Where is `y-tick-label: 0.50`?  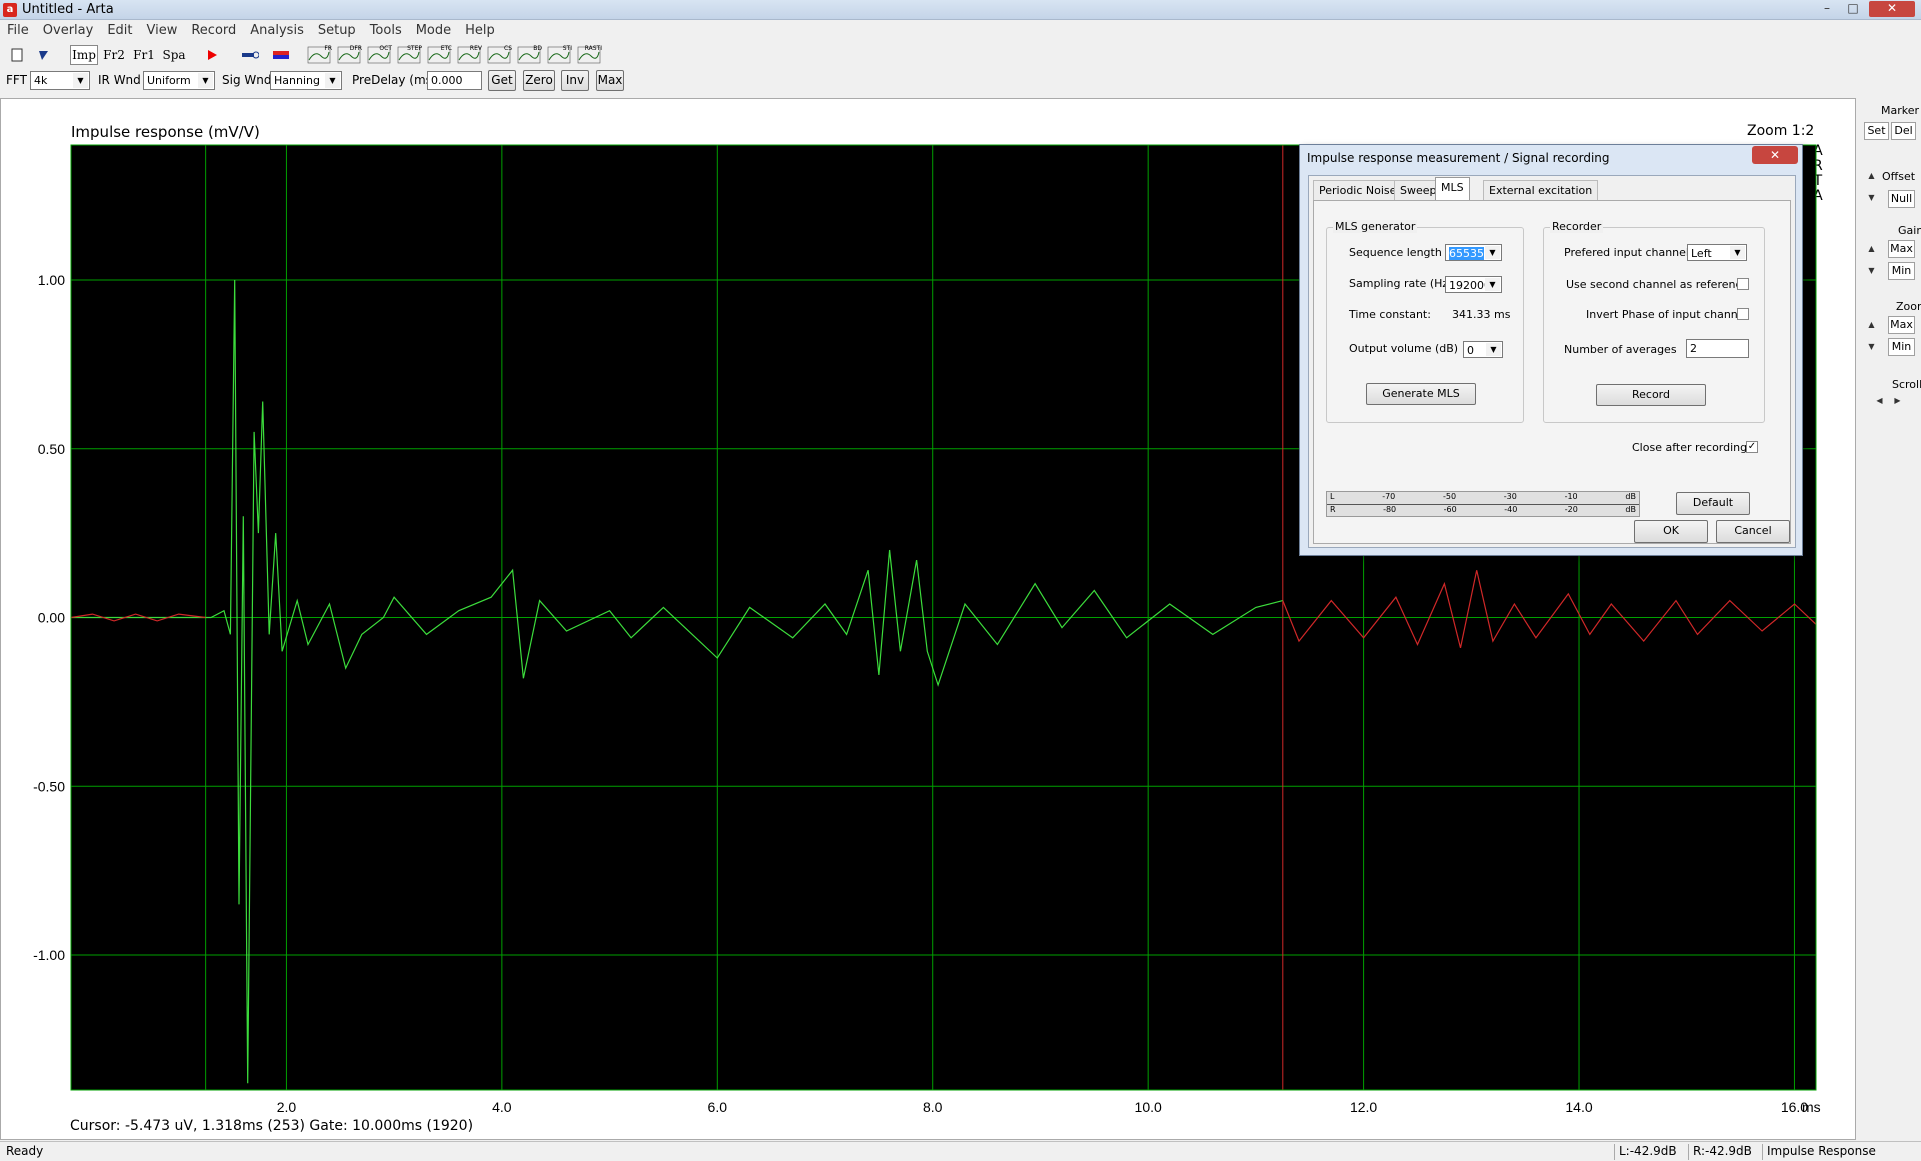
y-tick-label: 0.50 is located at coordinates (51, 449).